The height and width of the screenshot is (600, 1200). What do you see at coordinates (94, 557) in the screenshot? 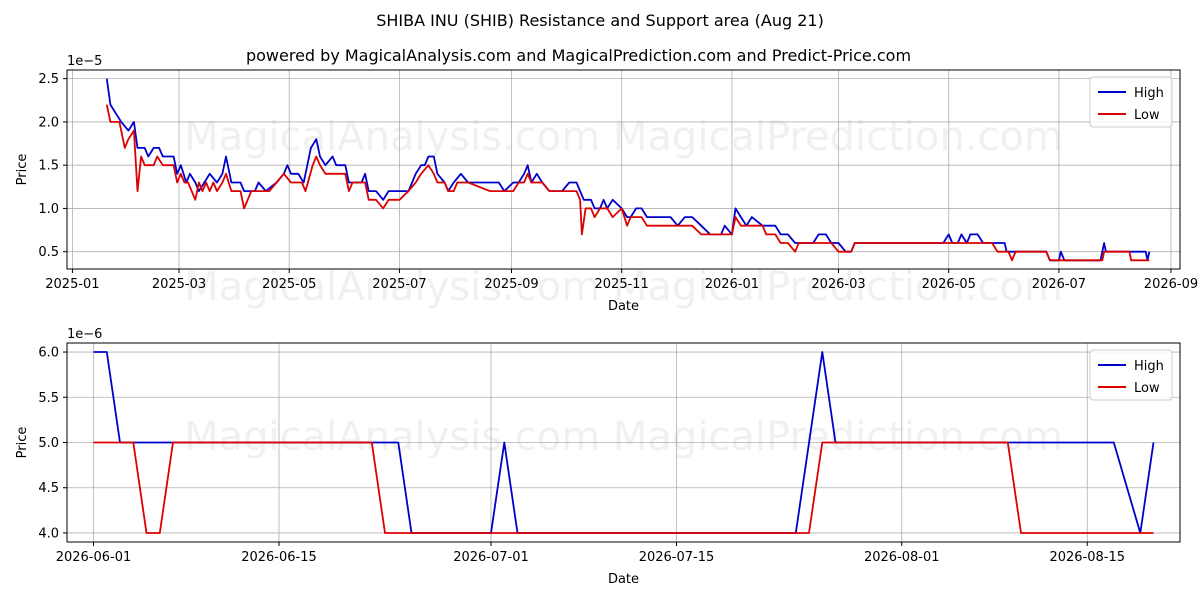
I see `x-tick-label: 2026-06-01` at bounding box center [94, 557].